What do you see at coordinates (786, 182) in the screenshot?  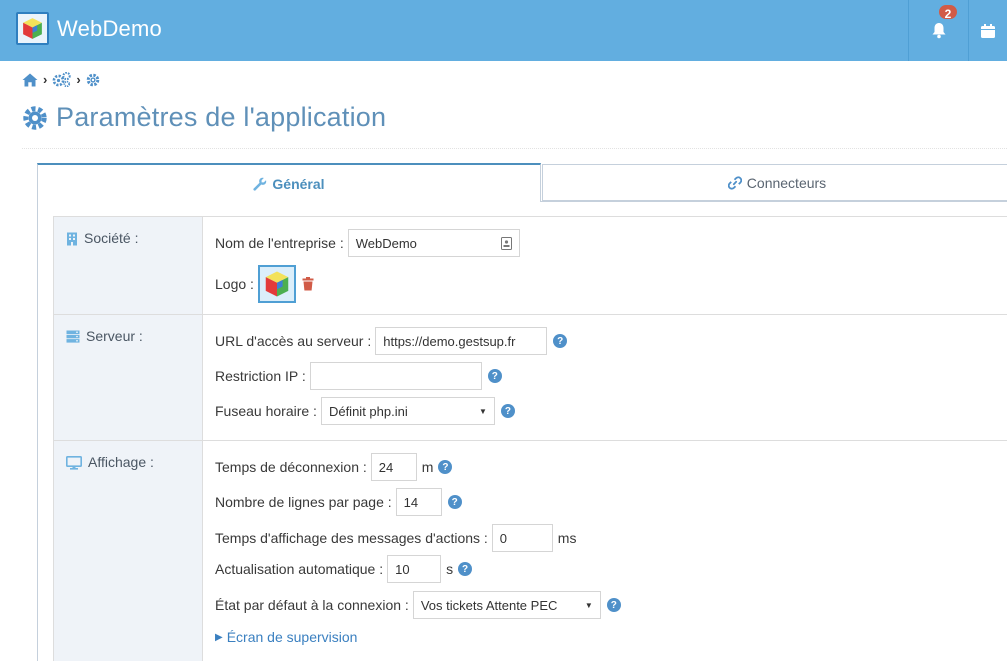 I see `tab-connecteurs-label: Connecteurs` at bounding box center [786, 182].